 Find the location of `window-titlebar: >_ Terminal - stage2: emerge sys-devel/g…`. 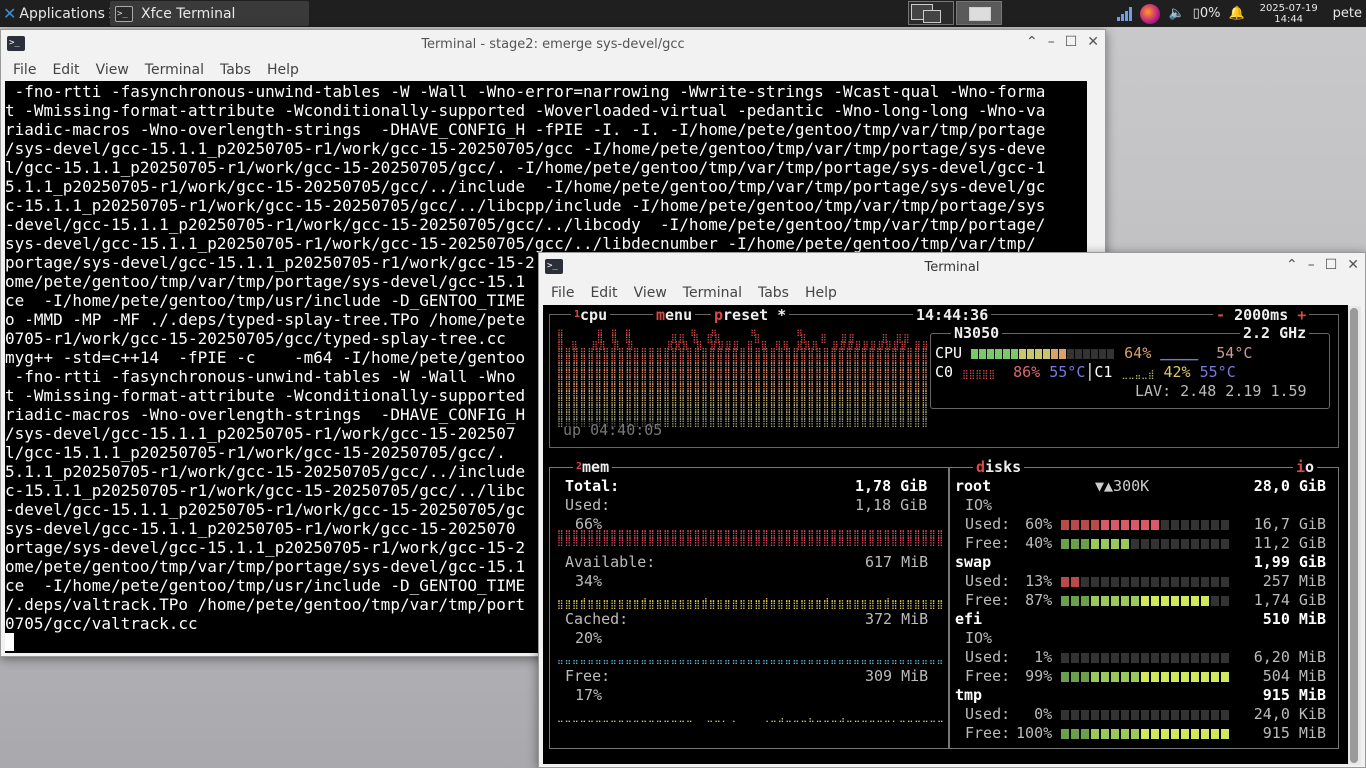

window-titlebar: >_ Terminal - stage2: emerge sys-devel/g… is located at coordinates (553, 44).